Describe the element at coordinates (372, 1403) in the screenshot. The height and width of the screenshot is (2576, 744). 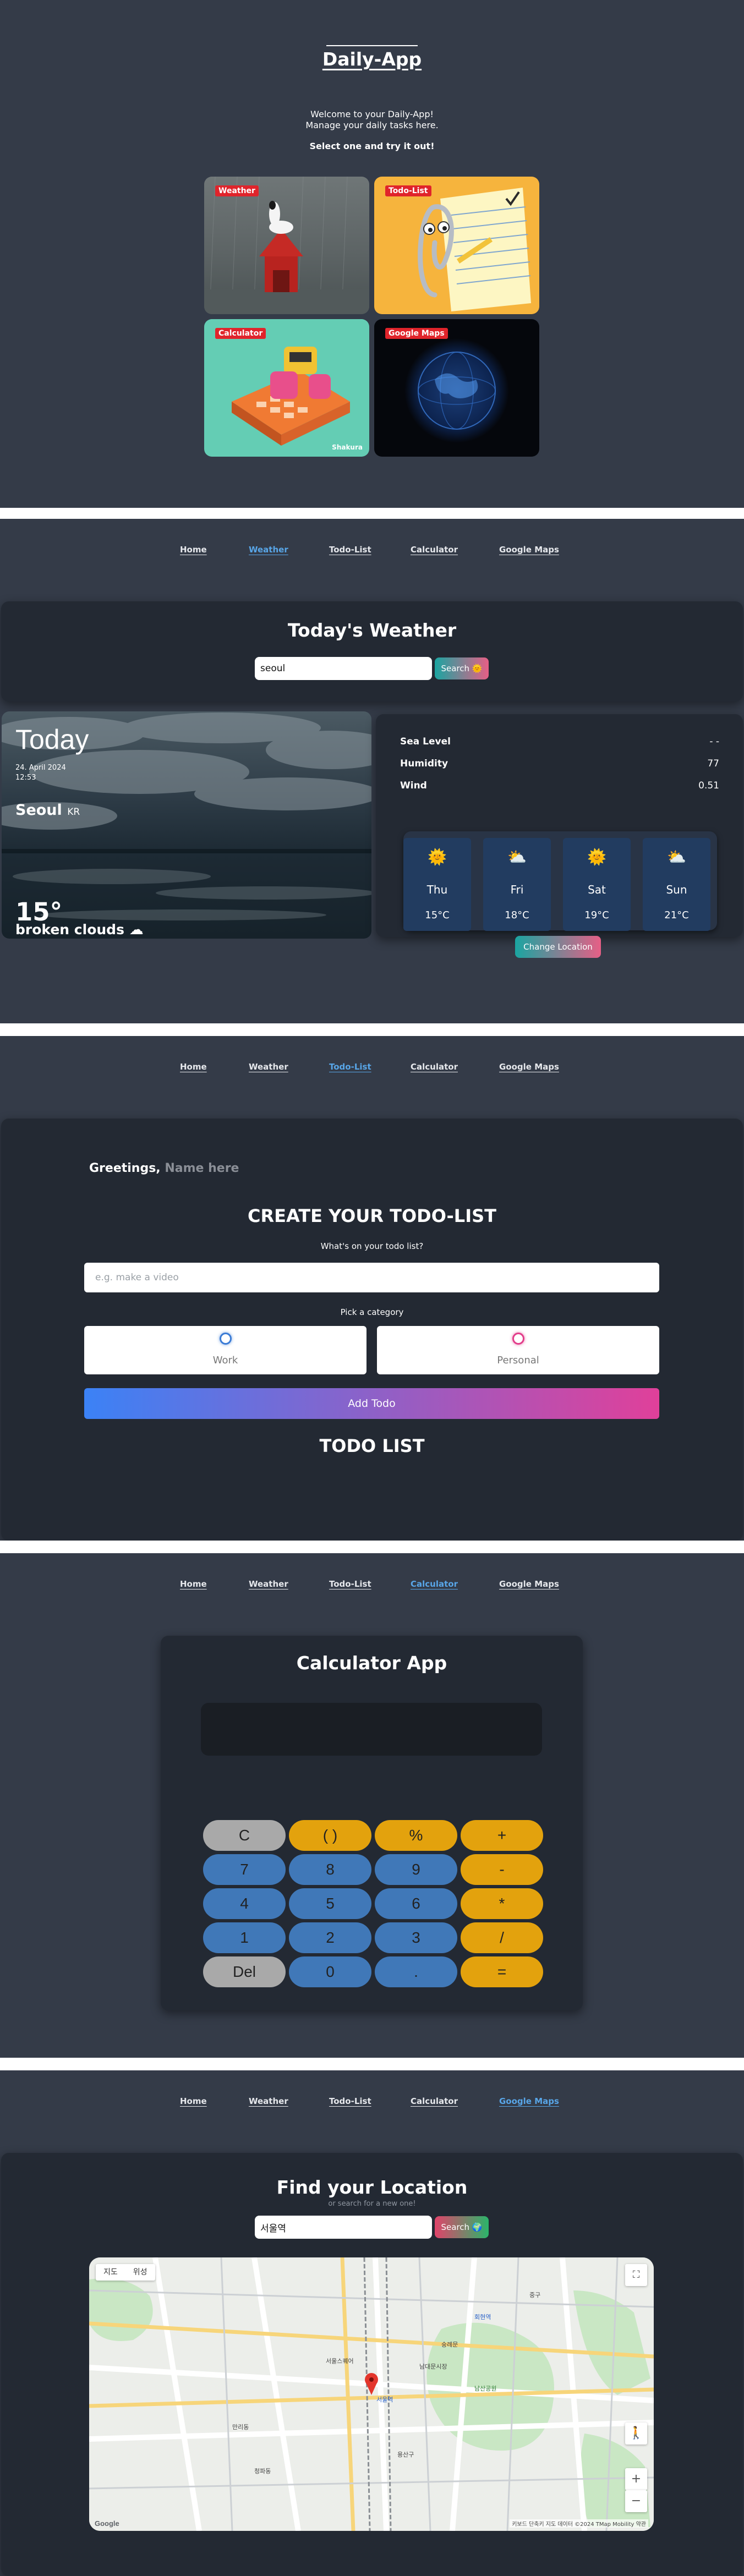
I see `add-todo-button: Add Todo` at that location.